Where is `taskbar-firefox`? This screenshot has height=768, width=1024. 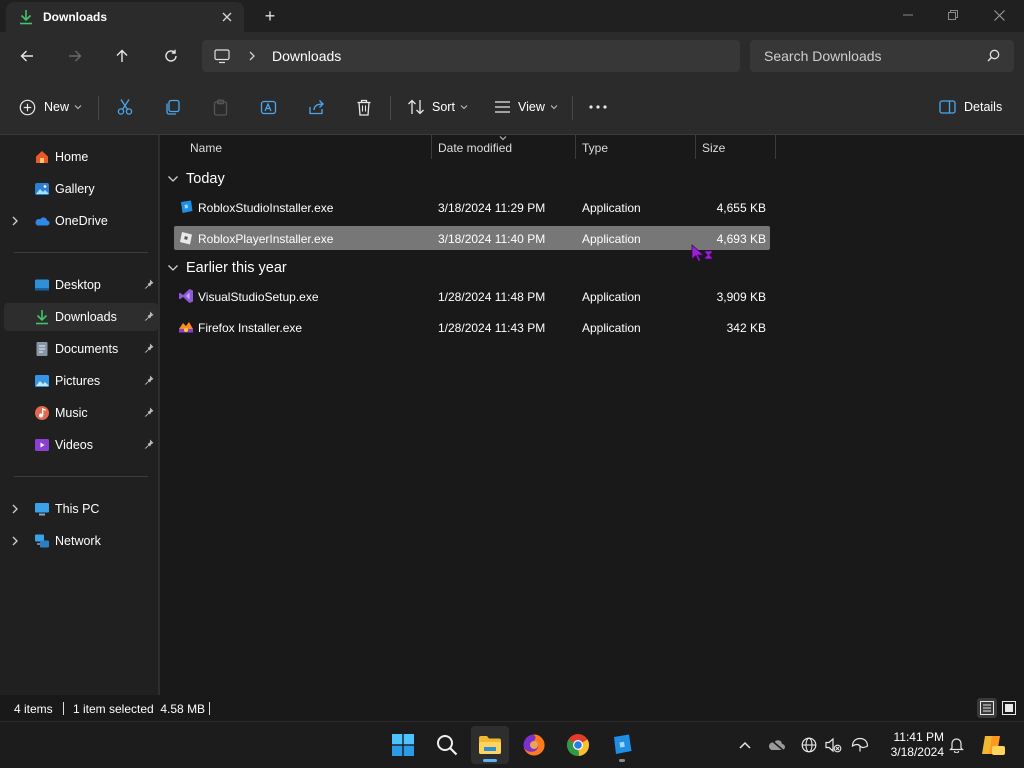
taskbar-firefox is located at coordinates (534, 745).